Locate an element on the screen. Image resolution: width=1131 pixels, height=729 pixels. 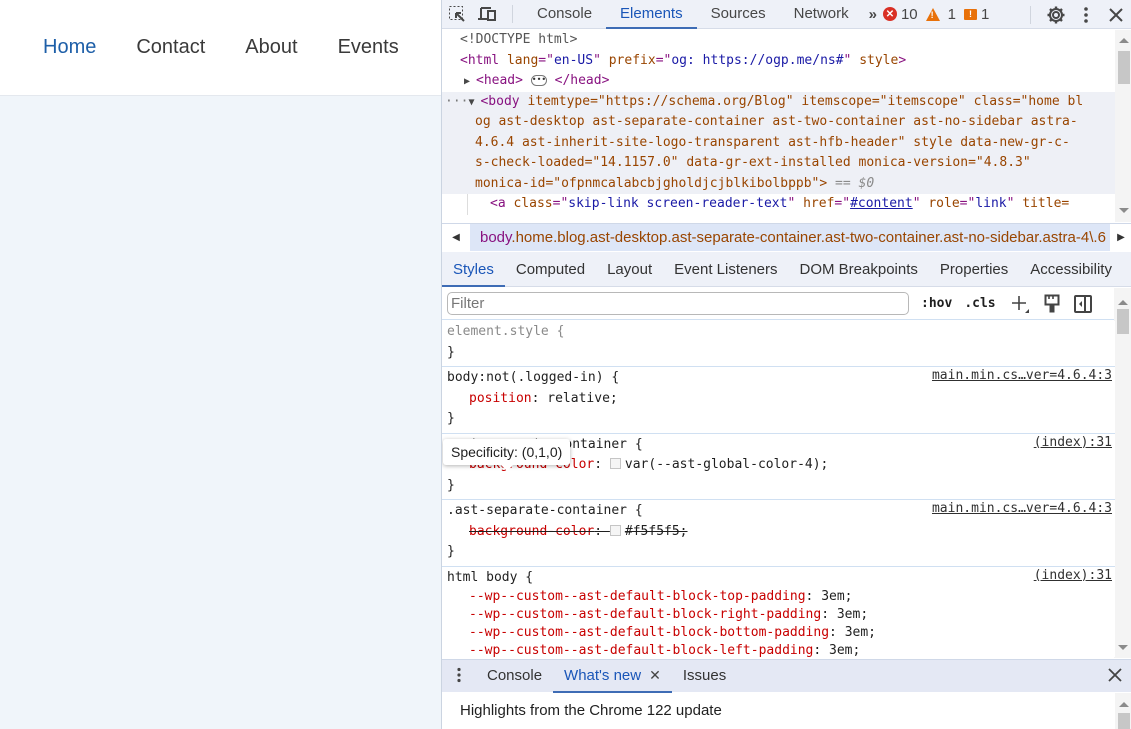
attr-name: style is located at coordinates (879, 60).